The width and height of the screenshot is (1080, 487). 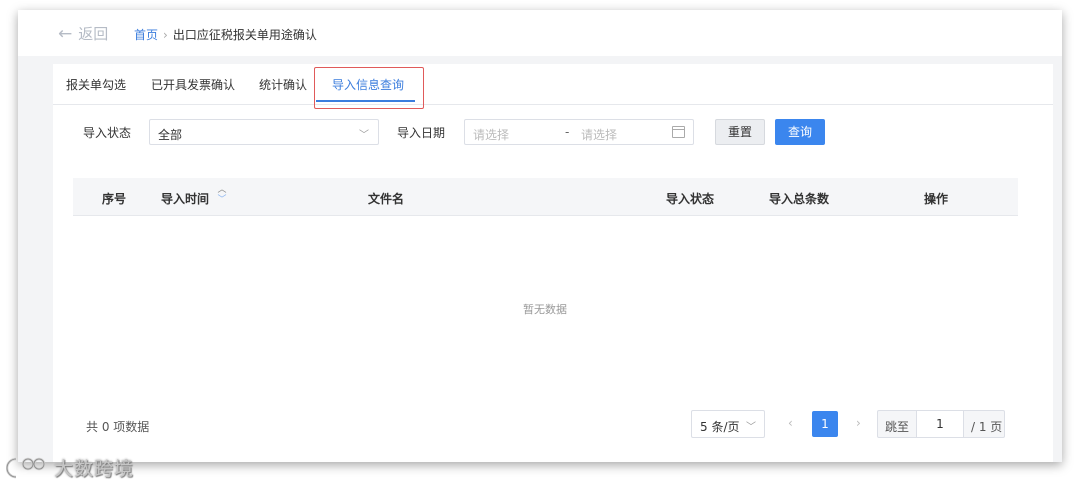 What do you see at coordinates (146, 35) in the screenshot?
I see `breadcrumb-home: 首页` at bounding box center [146, 35].